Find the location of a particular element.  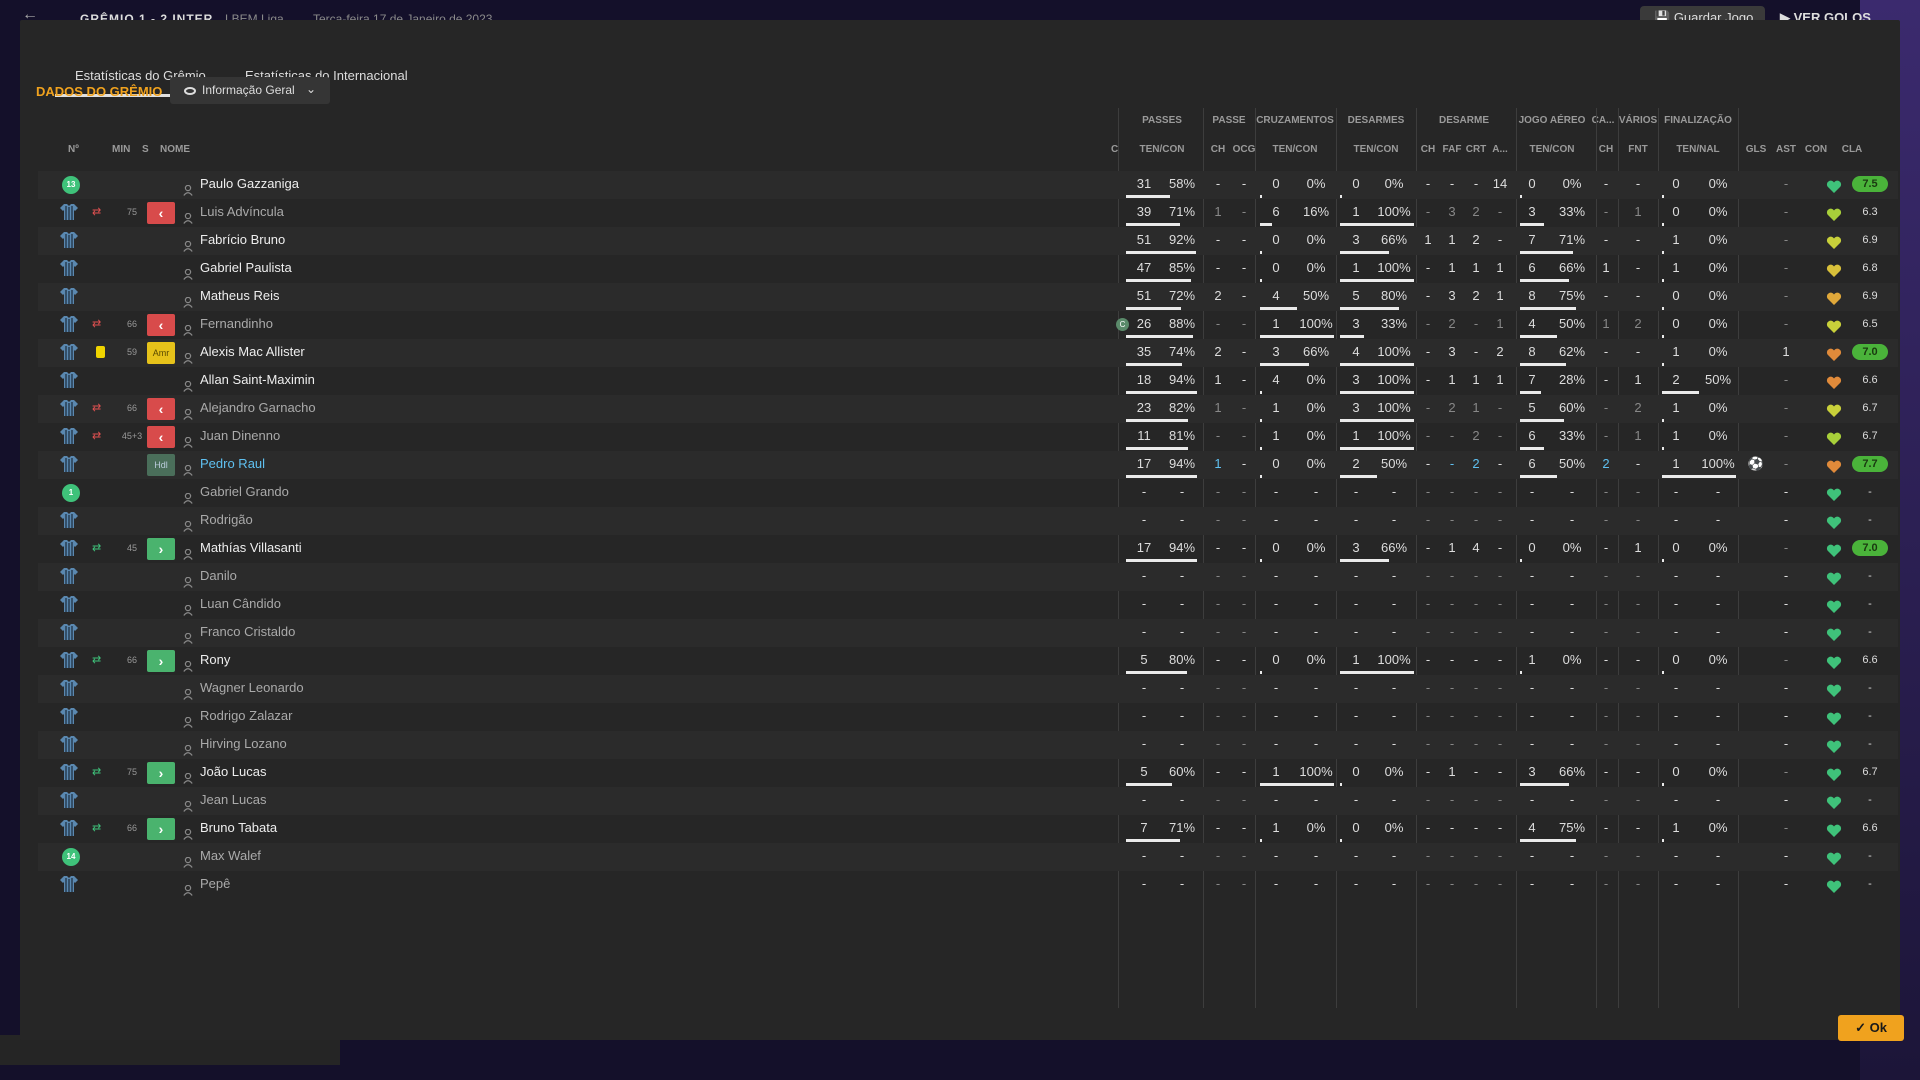

col-ch-header: CH is located at coordinates (1218, 149).